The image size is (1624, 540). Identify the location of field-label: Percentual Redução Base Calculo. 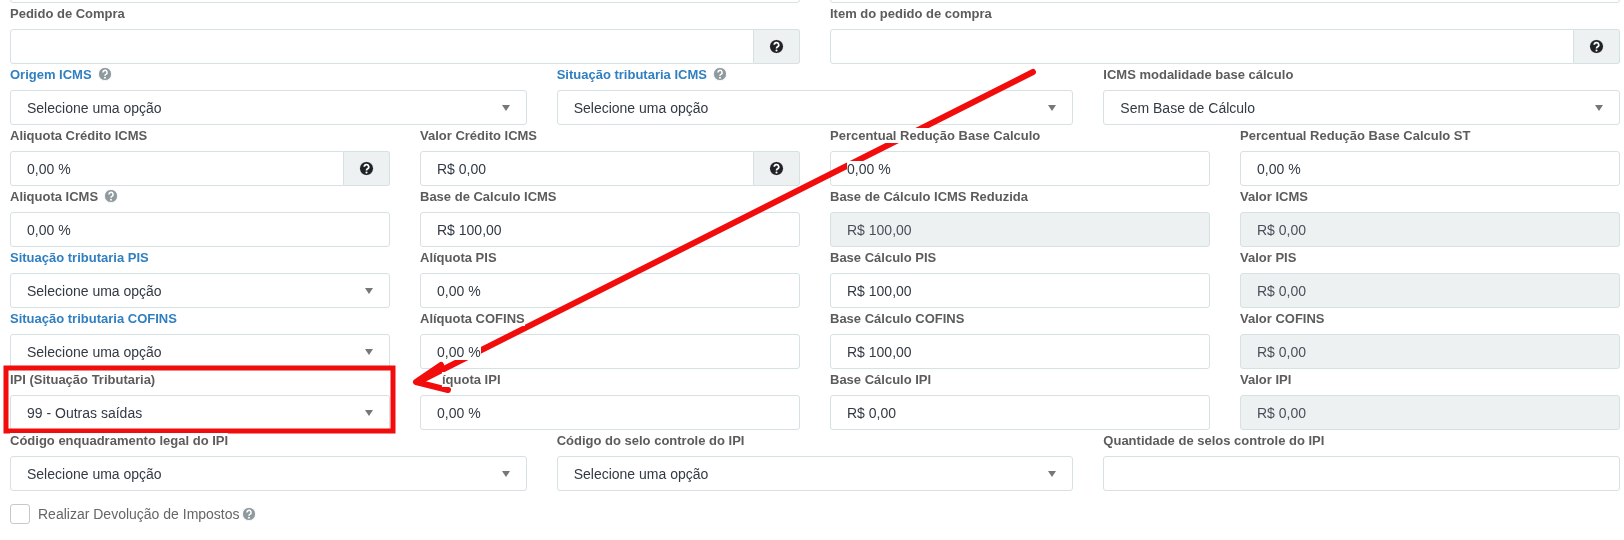
(935, 135).